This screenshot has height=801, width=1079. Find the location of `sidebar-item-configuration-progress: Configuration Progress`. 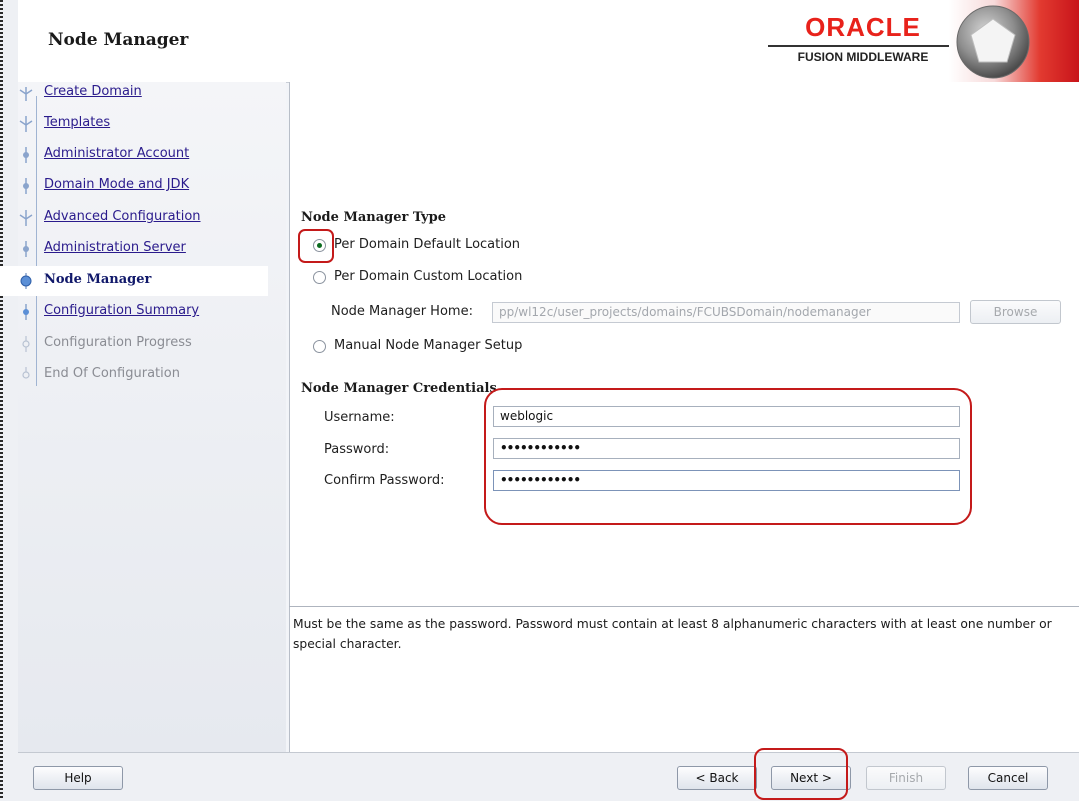

sidebar-item-configuration-progress: Configuration Progress is located at coordinates (134, 344).